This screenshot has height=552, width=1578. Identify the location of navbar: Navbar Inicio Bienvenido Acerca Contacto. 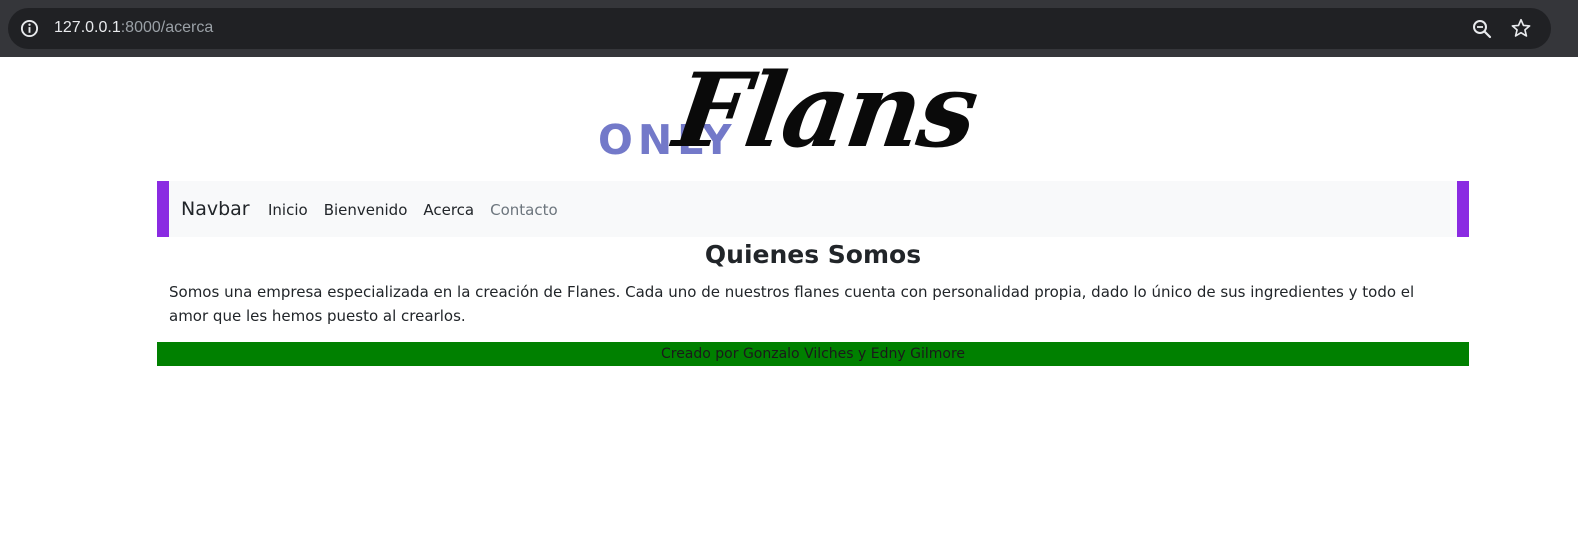
(813, 209).